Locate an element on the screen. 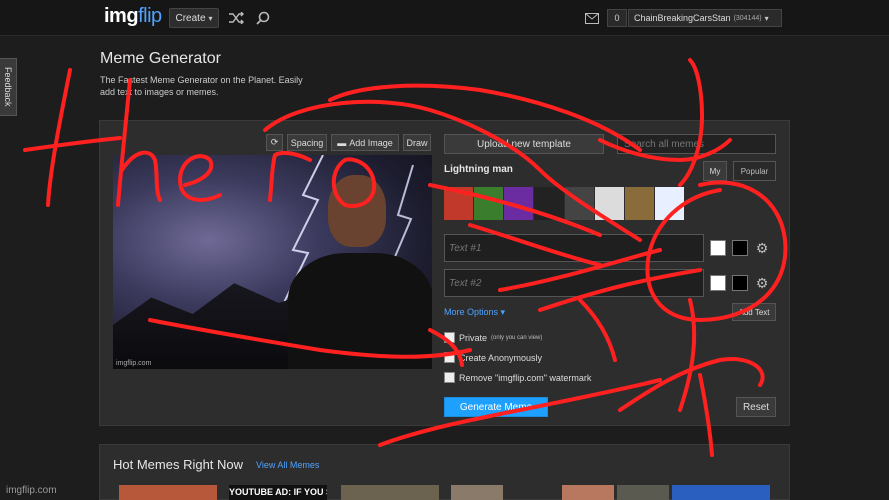 The width and height of the screenshot is (889, 500). text-box-2: ⚙ is located at coordinates (610, 283).